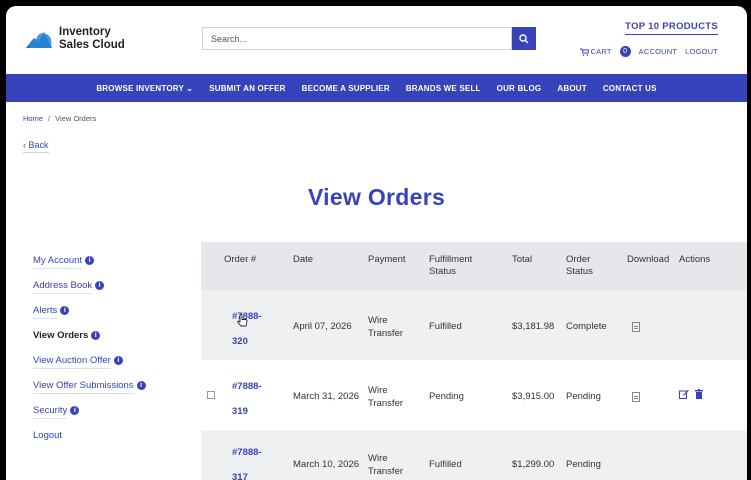 This screenshot has width=751, height=480. Describe the element at coordinates (92, 45) in the screenshot. I see `brand-line-2: Sales Cloud` at that location.